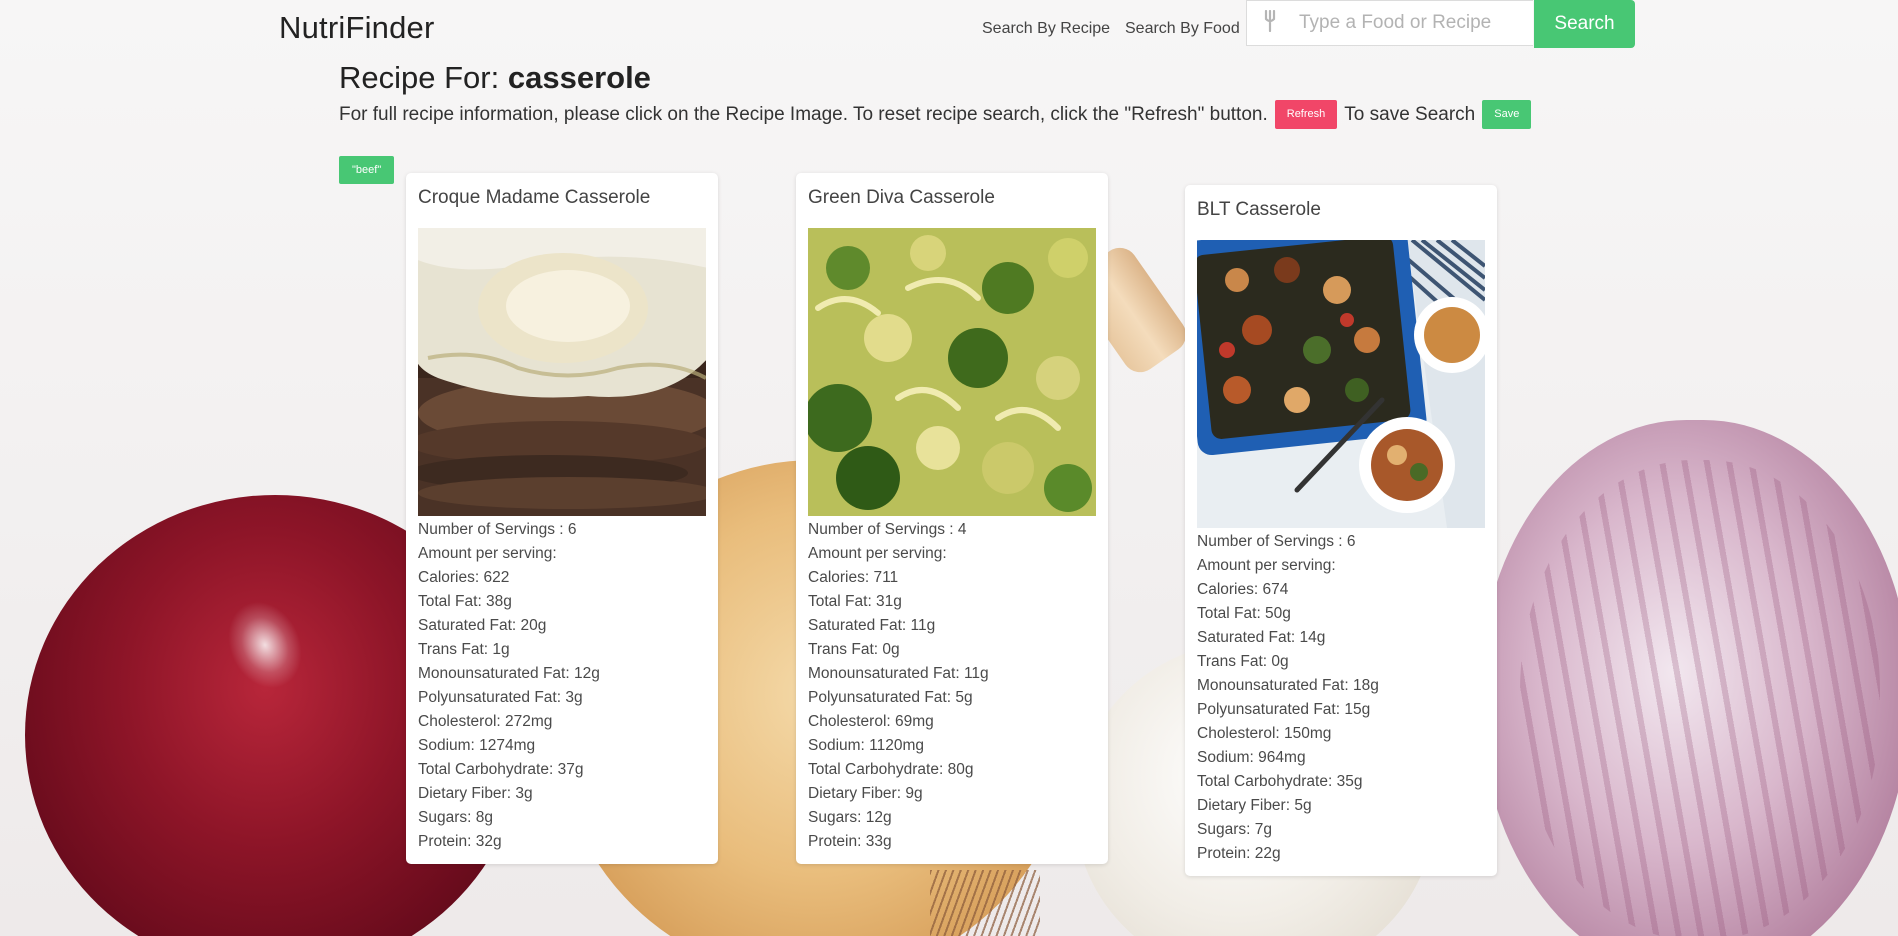 This screenshot has width=1898, height=936. Describe the element at coordinates (1584, 24) in the screenshot. I see `search-button: Search` at that location.